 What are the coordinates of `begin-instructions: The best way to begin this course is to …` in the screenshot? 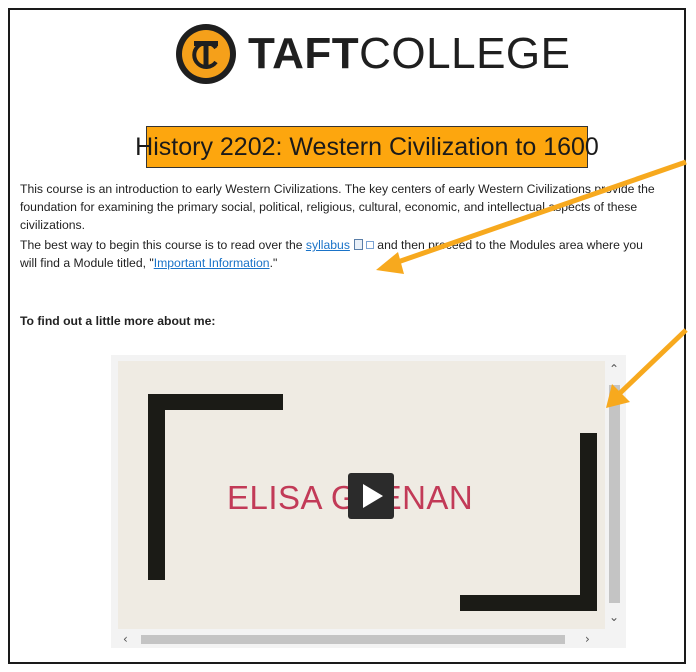 It's located at (331, 254).